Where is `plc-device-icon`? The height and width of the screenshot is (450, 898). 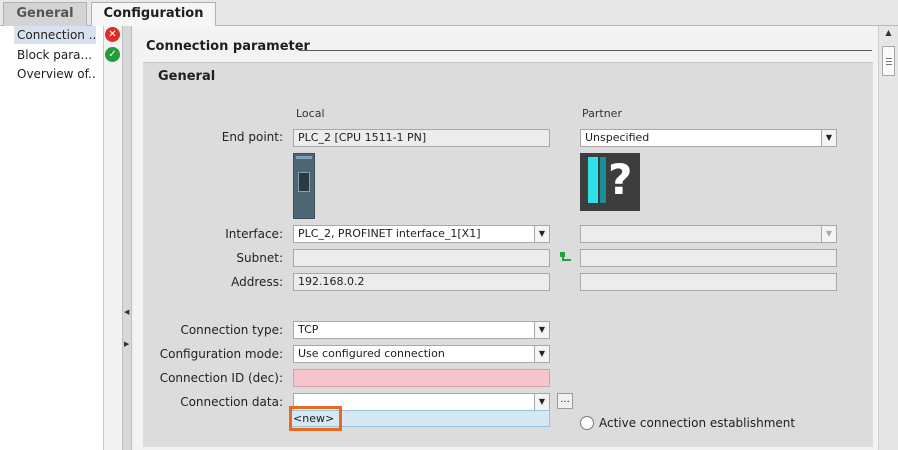 plc-device-icon is located at coordinates (304, 186).